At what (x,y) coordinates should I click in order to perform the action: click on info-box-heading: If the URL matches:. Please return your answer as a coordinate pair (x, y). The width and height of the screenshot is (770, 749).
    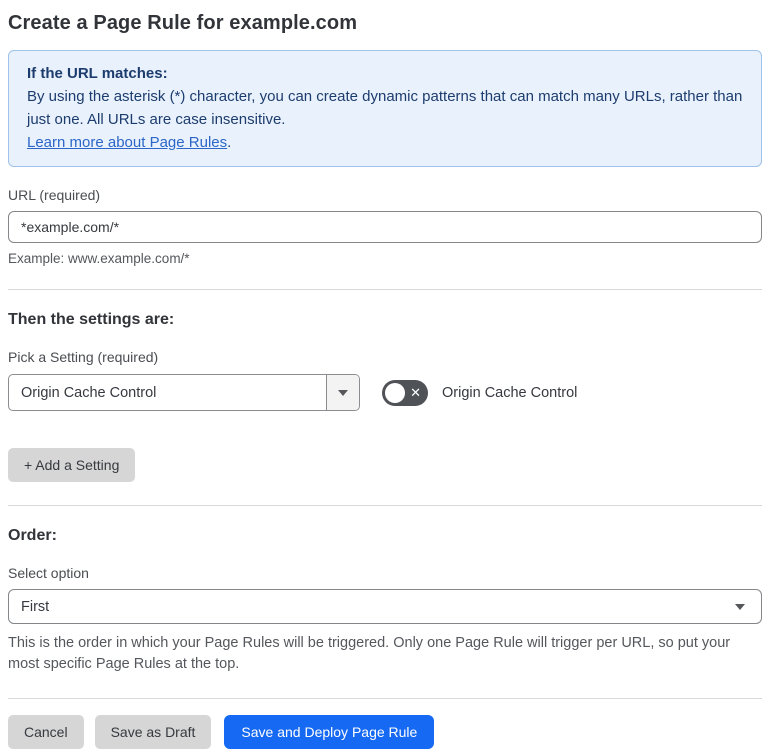
    Looking at the image, I should click on (97, 73).